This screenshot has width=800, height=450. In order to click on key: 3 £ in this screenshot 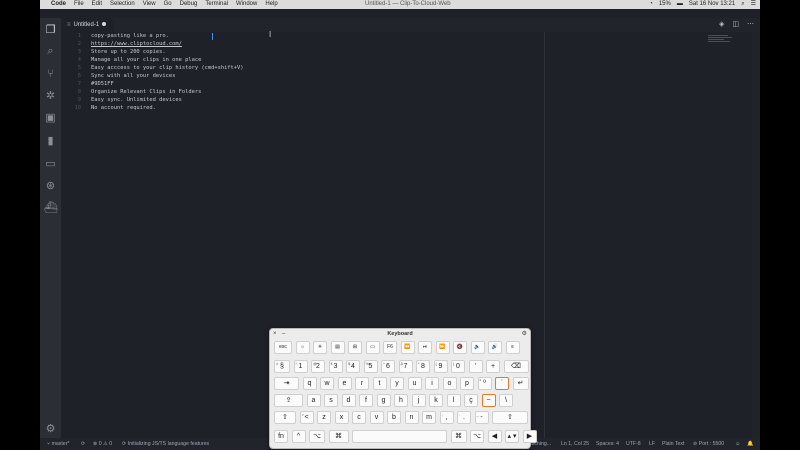, I will do `click(335, 366)`.